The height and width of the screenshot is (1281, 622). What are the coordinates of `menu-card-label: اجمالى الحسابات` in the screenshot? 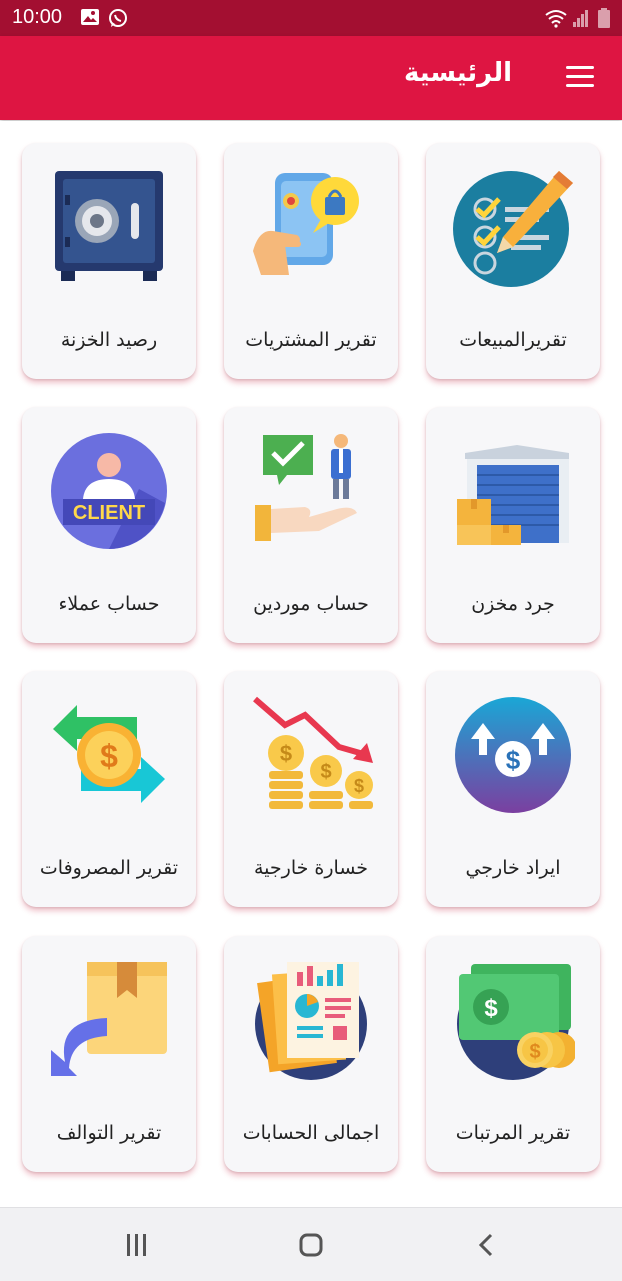 It's located at (311, 1133).